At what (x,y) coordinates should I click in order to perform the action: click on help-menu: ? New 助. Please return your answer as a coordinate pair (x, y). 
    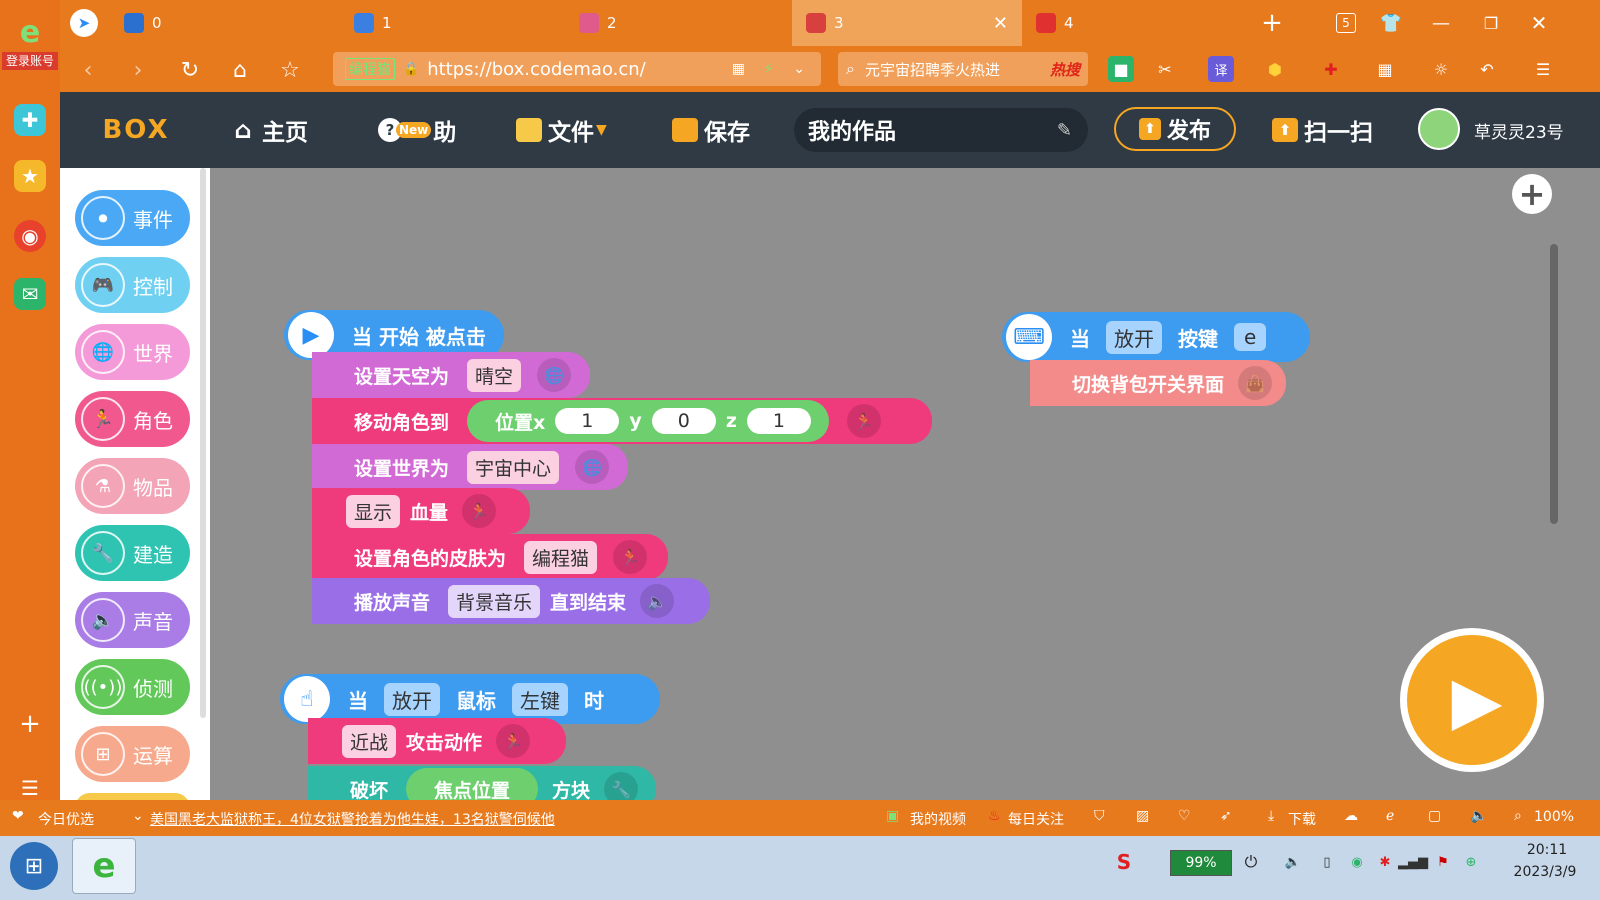
    Looking at the image, I should click on (417, 130).